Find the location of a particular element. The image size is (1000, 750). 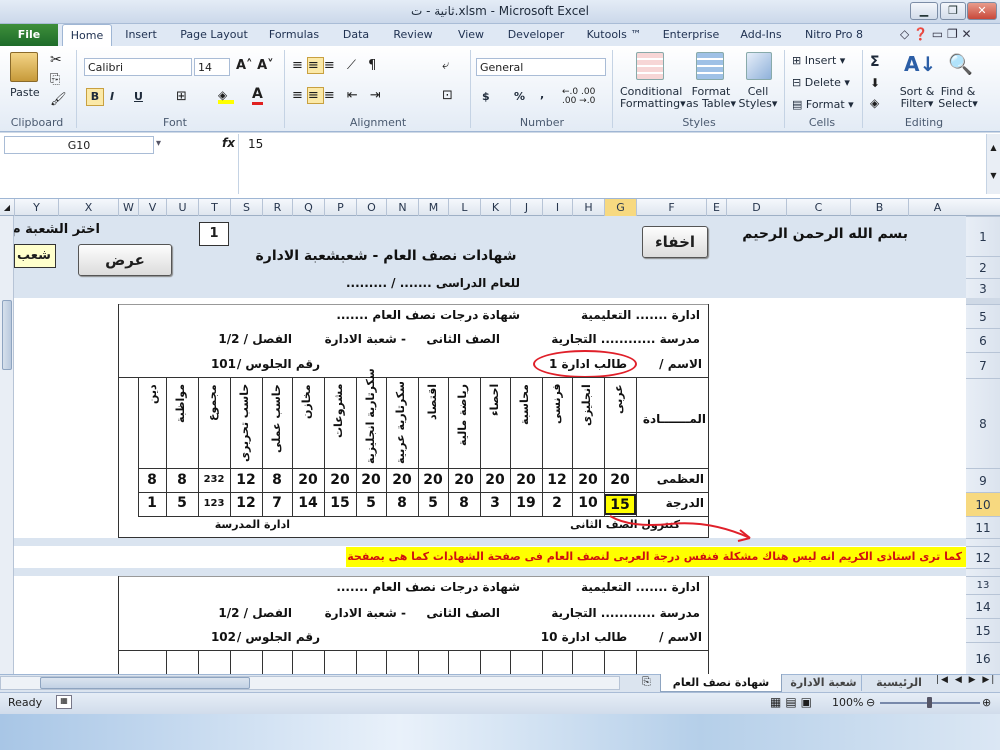

merge-center-icon: ⊡ is located at coordinates (447, 95).